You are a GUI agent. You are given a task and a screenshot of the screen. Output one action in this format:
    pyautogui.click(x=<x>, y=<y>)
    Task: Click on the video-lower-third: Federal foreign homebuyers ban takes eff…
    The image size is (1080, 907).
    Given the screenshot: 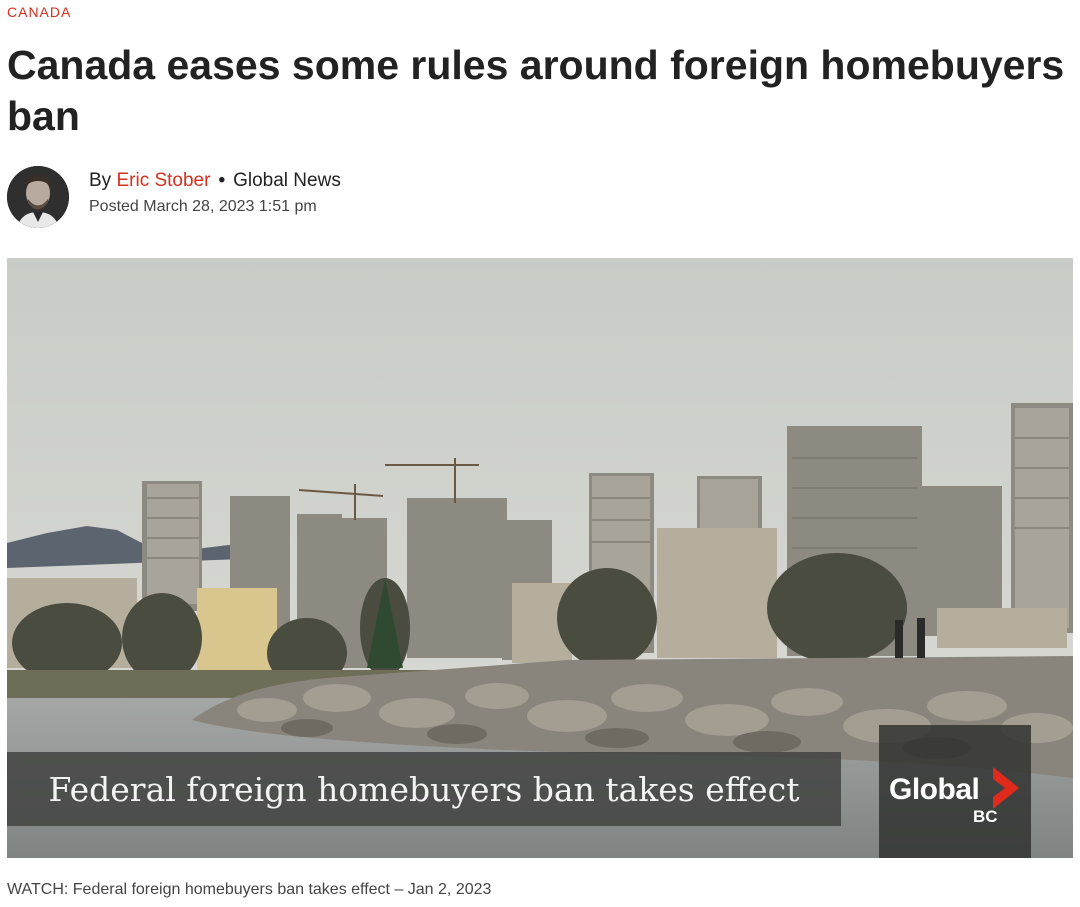 What is the action you would take?
    pyautogui.click(x=424, y=789)
    